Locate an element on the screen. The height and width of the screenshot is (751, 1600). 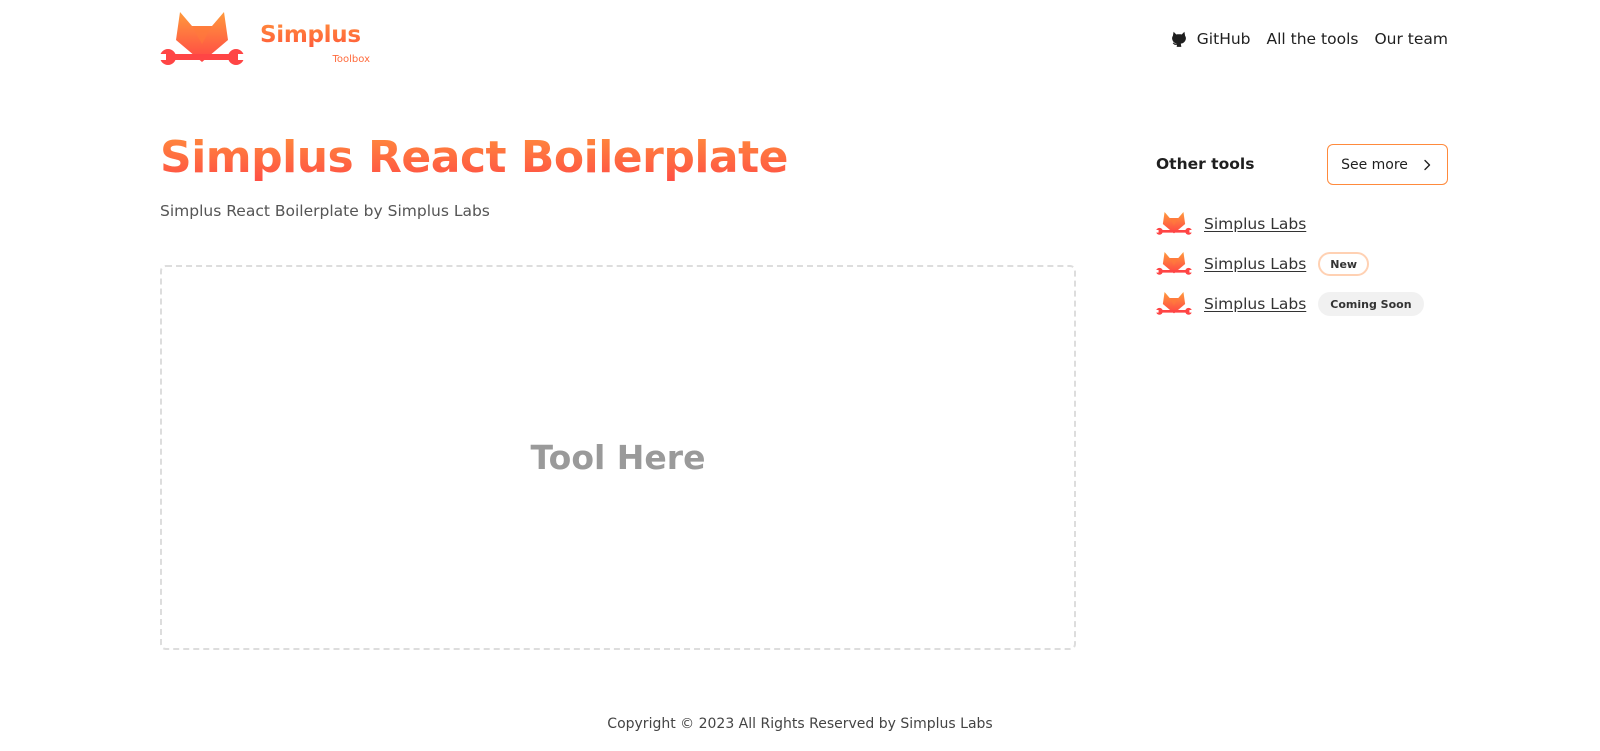
sidebar-header: Other tools See more is located at coordinates (1302, 164).